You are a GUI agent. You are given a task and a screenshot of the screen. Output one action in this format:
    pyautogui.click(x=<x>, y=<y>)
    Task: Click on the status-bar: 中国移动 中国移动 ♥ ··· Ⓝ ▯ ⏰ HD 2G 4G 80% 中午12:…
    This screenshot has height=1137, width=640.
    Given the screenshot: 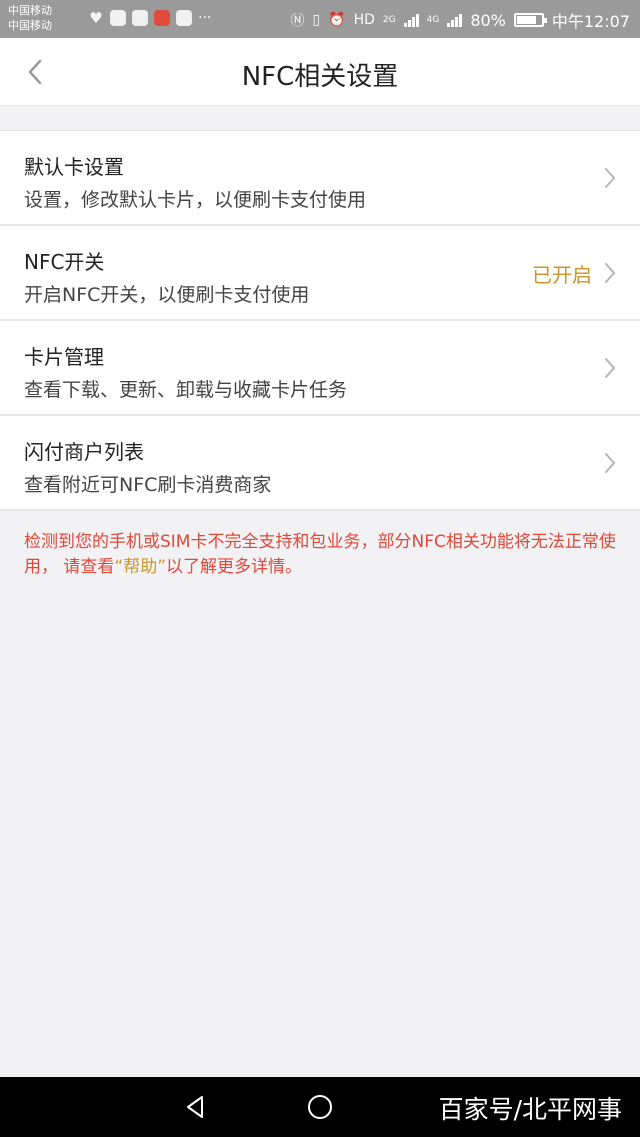 What is the action you would take?
    pyautogui.click(x=320, y=19)
    